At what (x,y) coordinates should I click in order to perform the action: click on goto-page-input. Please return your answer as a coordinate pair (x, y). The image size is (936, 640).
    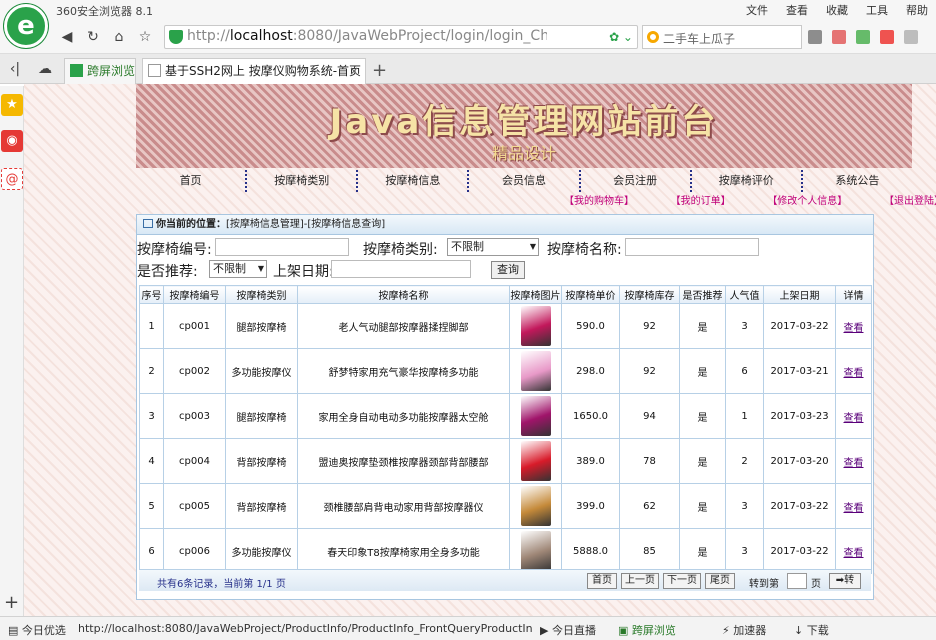
    Looking at the image, I should click on (797, 581).